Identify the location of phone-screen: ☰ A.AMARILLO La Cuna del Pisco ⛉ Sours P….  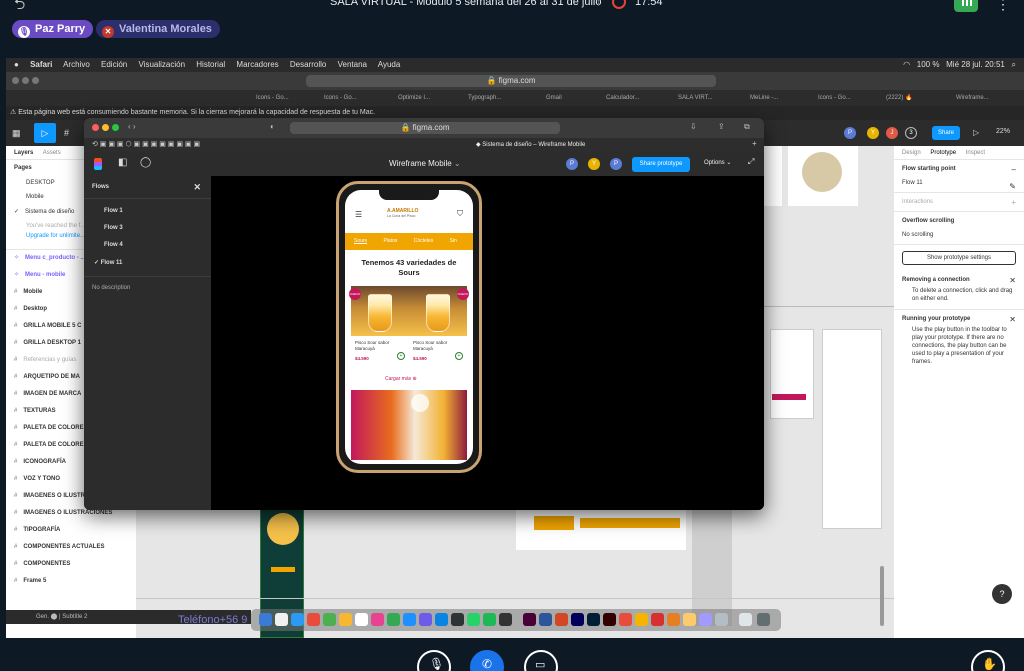
(409, 327).